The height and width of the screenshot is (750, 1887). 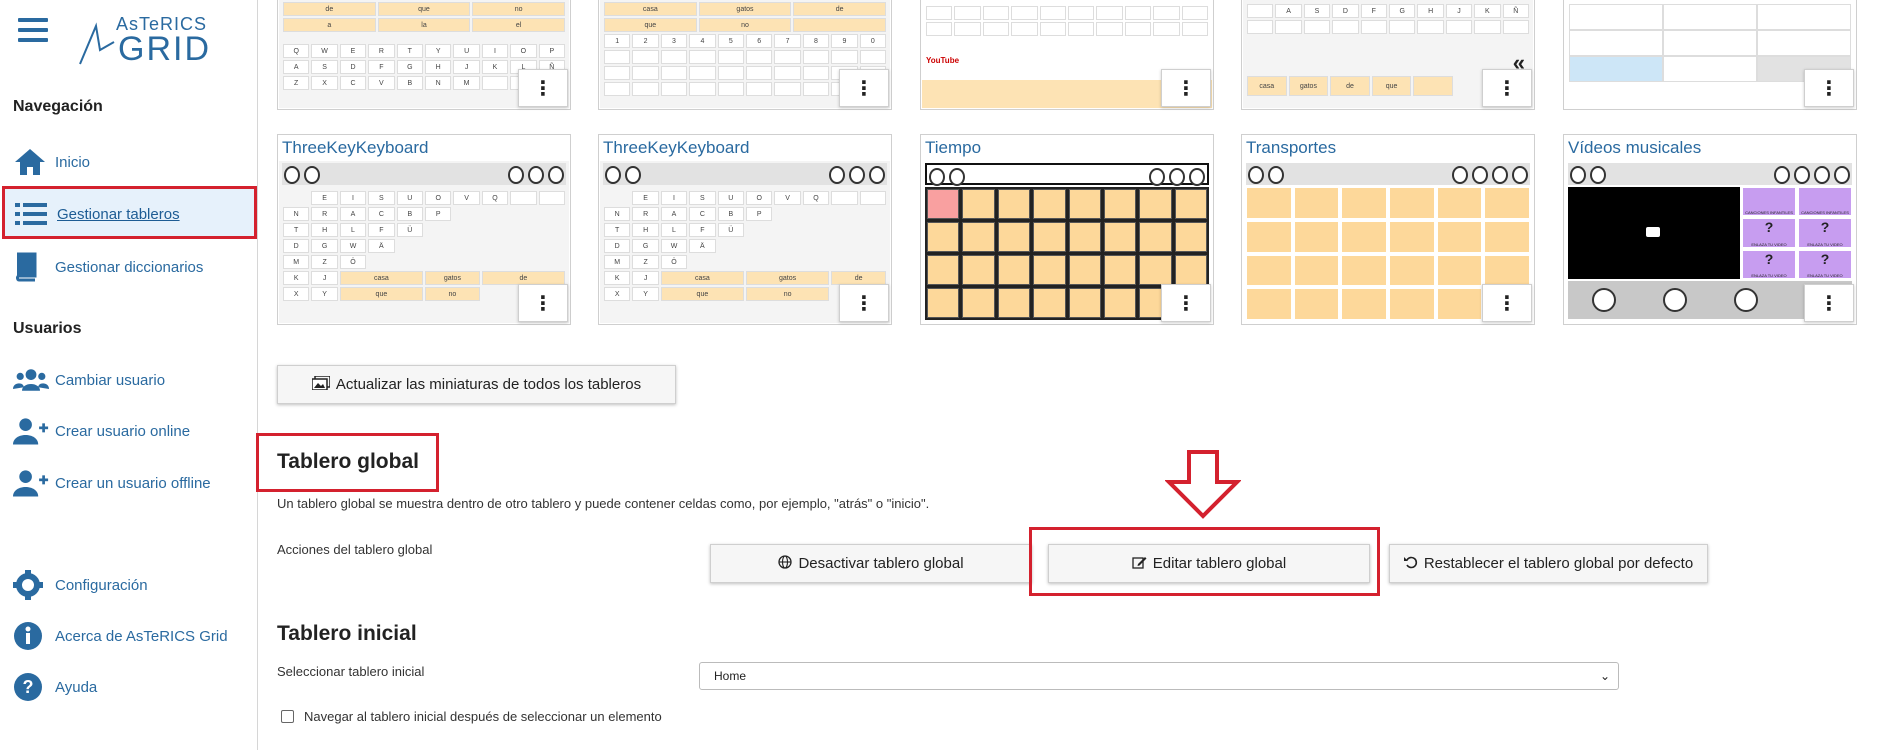 I want to click on nav-item-settings: Configuración, so click(x=80, y=585).